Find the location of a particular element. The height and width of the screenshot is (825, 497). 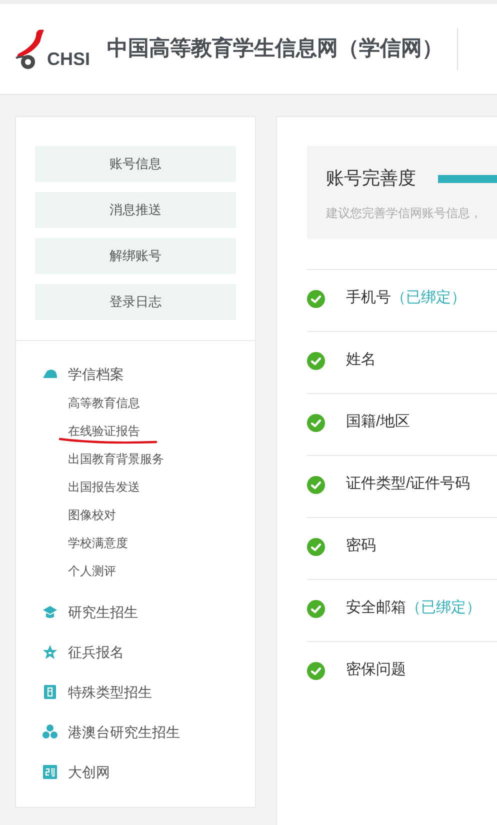

account-field-label: 手机号 is located at coordinates (368, 298).